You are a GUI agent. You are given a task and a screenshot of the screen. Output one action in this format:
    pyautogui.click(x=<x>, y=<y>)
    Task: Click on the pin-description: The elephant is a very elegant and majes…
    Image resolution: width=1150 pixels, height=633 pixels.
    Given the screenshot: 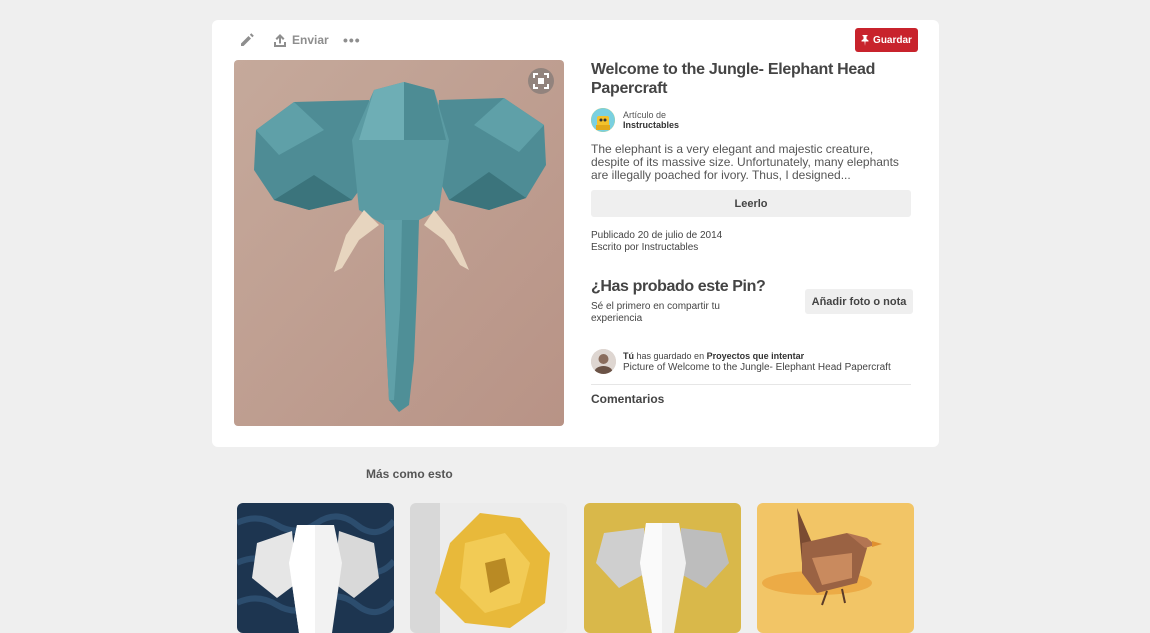 What is the action you would take?
    pyautogui.click(x=745, y=162)
    